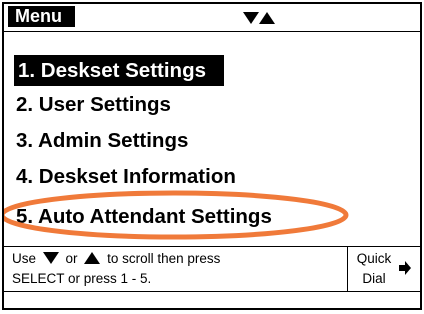  I want to click on quick-dial-label-line-2: Dial, so click(374, 278).